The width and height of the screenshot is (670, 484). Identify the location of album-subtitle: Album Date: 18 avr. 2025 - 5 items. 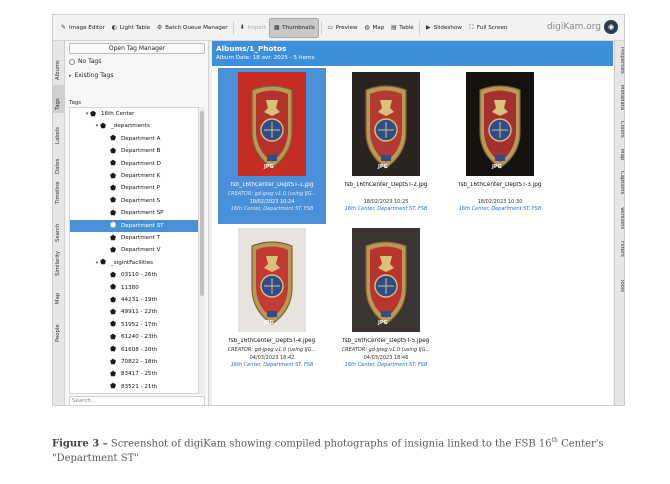
(265, 58).